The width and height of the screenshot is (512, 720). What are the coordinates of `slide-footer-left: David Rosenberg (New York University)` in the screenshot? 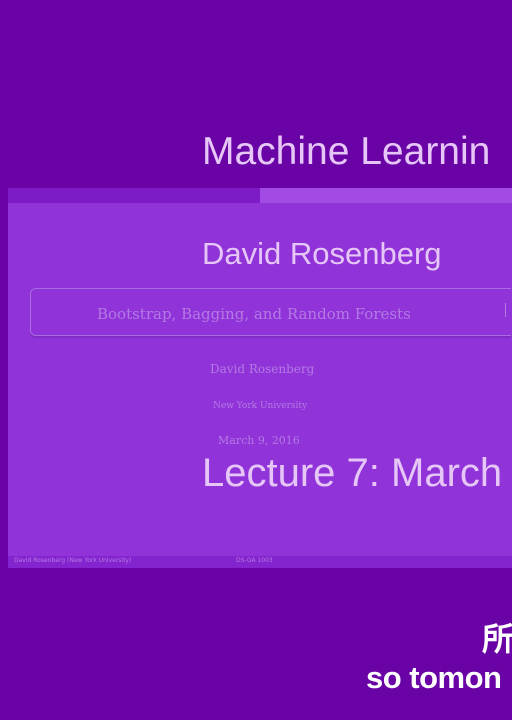 It's located at (73, 560).